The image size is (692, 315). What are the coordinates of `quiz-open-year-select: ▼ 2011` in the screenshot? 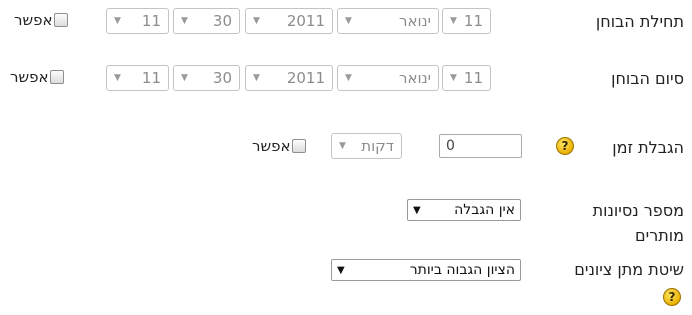 It's located at (289, 21).